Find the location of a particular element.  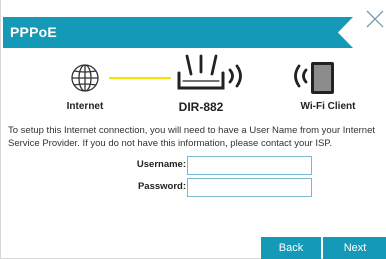

wifi-client-label: Wi-Fi Client is located at coordinates (328, 106).